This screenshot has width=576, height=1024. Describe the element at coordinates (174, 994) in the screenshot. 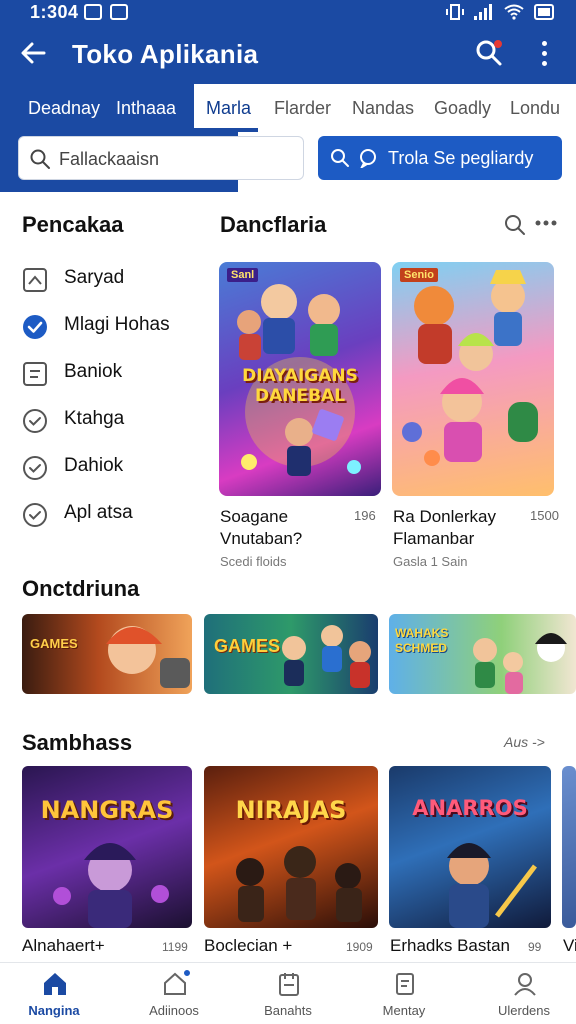

I see `nav-item-updates: Adiinoos` at that location.